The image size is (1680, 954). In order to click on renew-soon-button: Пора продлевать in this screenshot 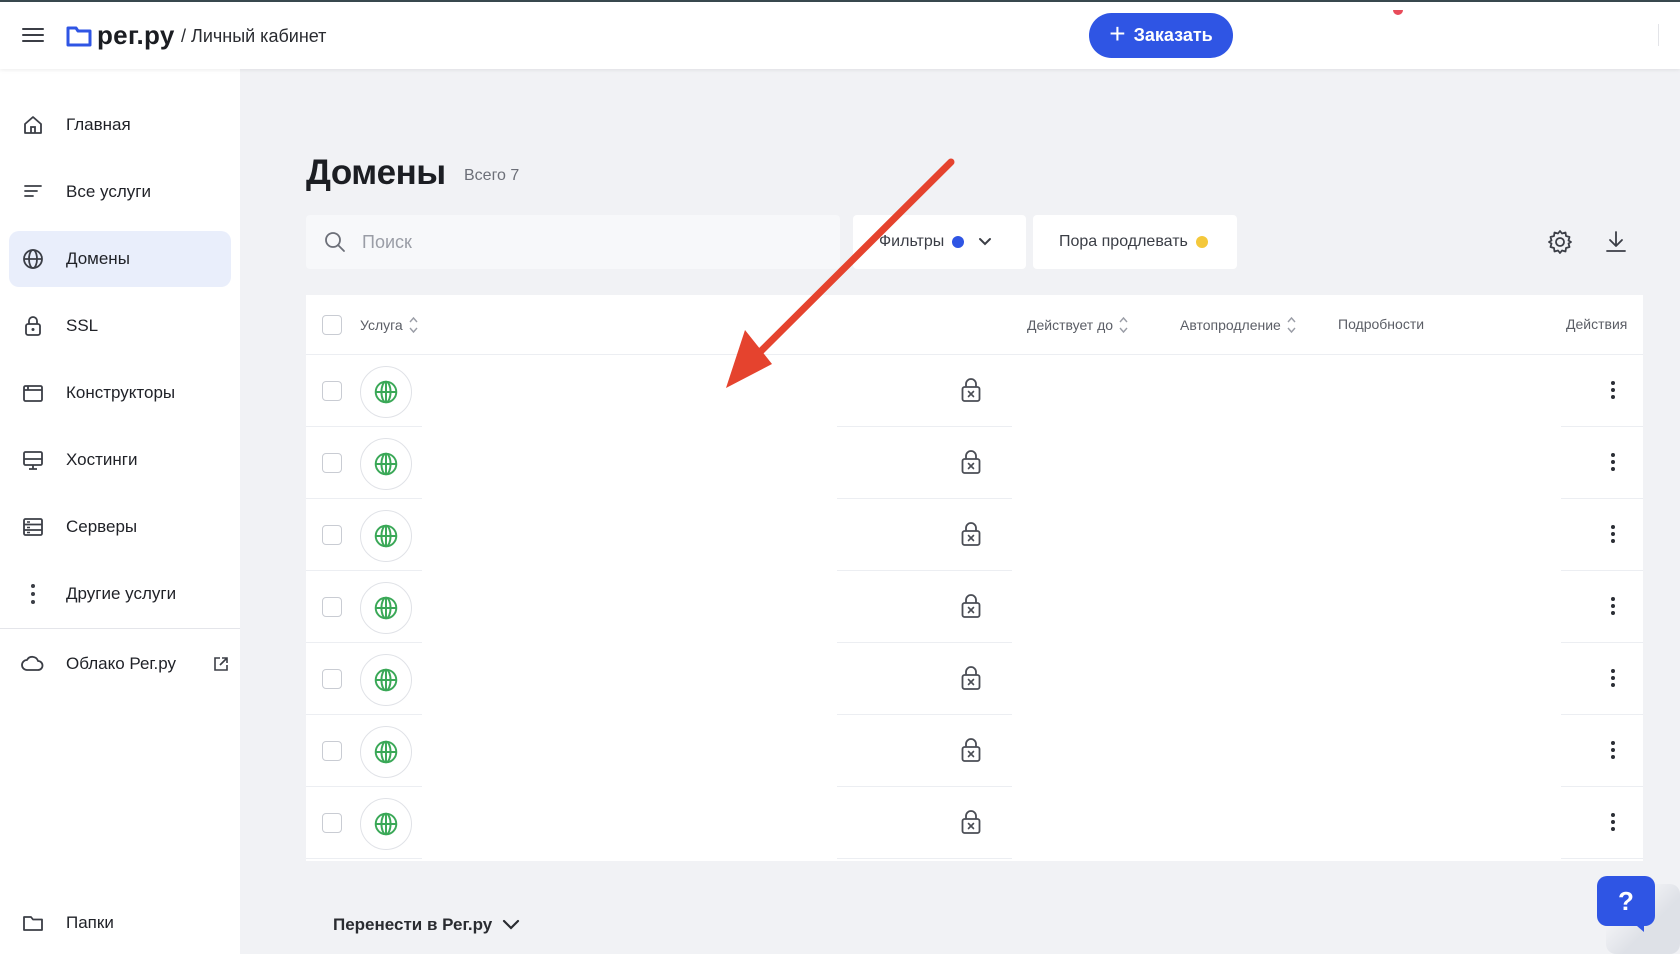, I will do `click(1135, 242)`.